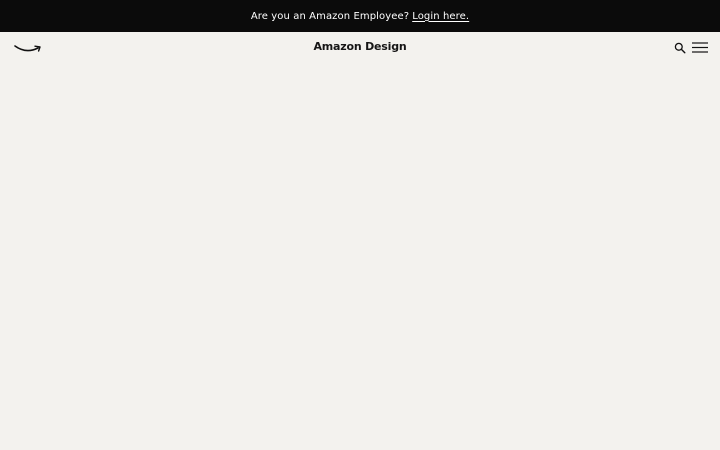  What do you see at coordinates (700, 47) in the screenshot?
I see `hamburger-menu-icon` at bounding box center [700, 47].